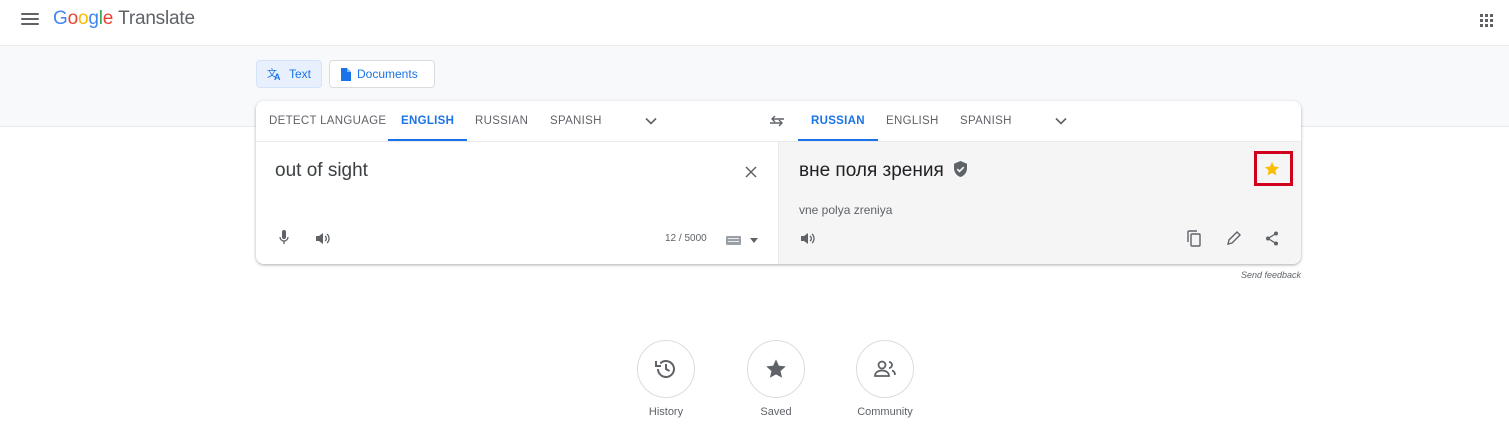  I want to click on apps-grid-icon, so click(1487, 21).